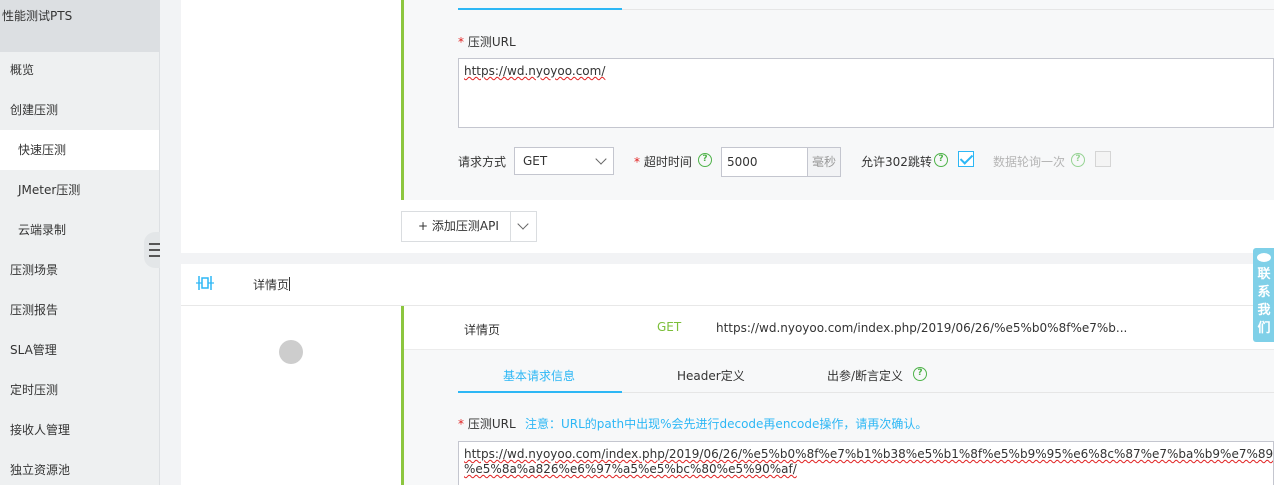  Describe the element at coordinates (510, 226) in the screenshot. I see `button-divider` at that location.